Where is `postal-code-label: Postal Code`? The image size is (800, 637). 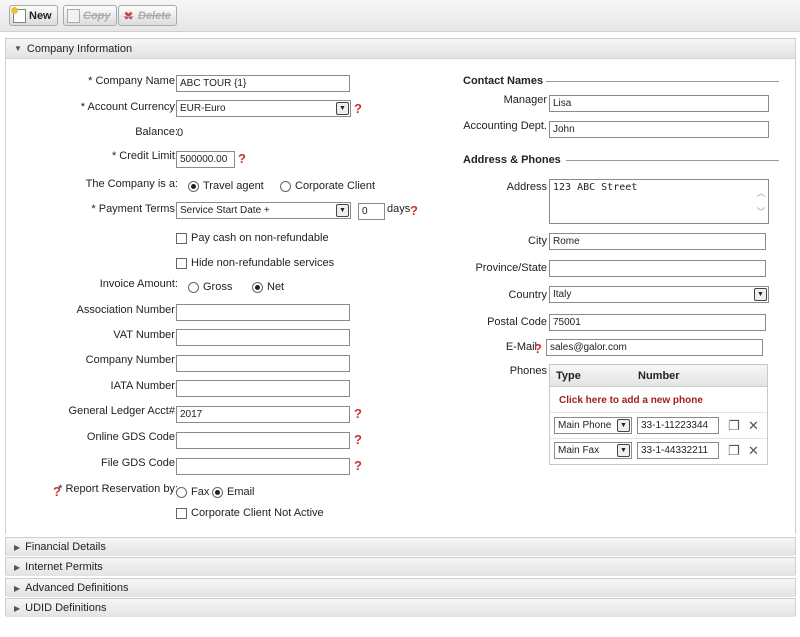 postal-code-label: Postal Code is located at coordinates (517, 322).